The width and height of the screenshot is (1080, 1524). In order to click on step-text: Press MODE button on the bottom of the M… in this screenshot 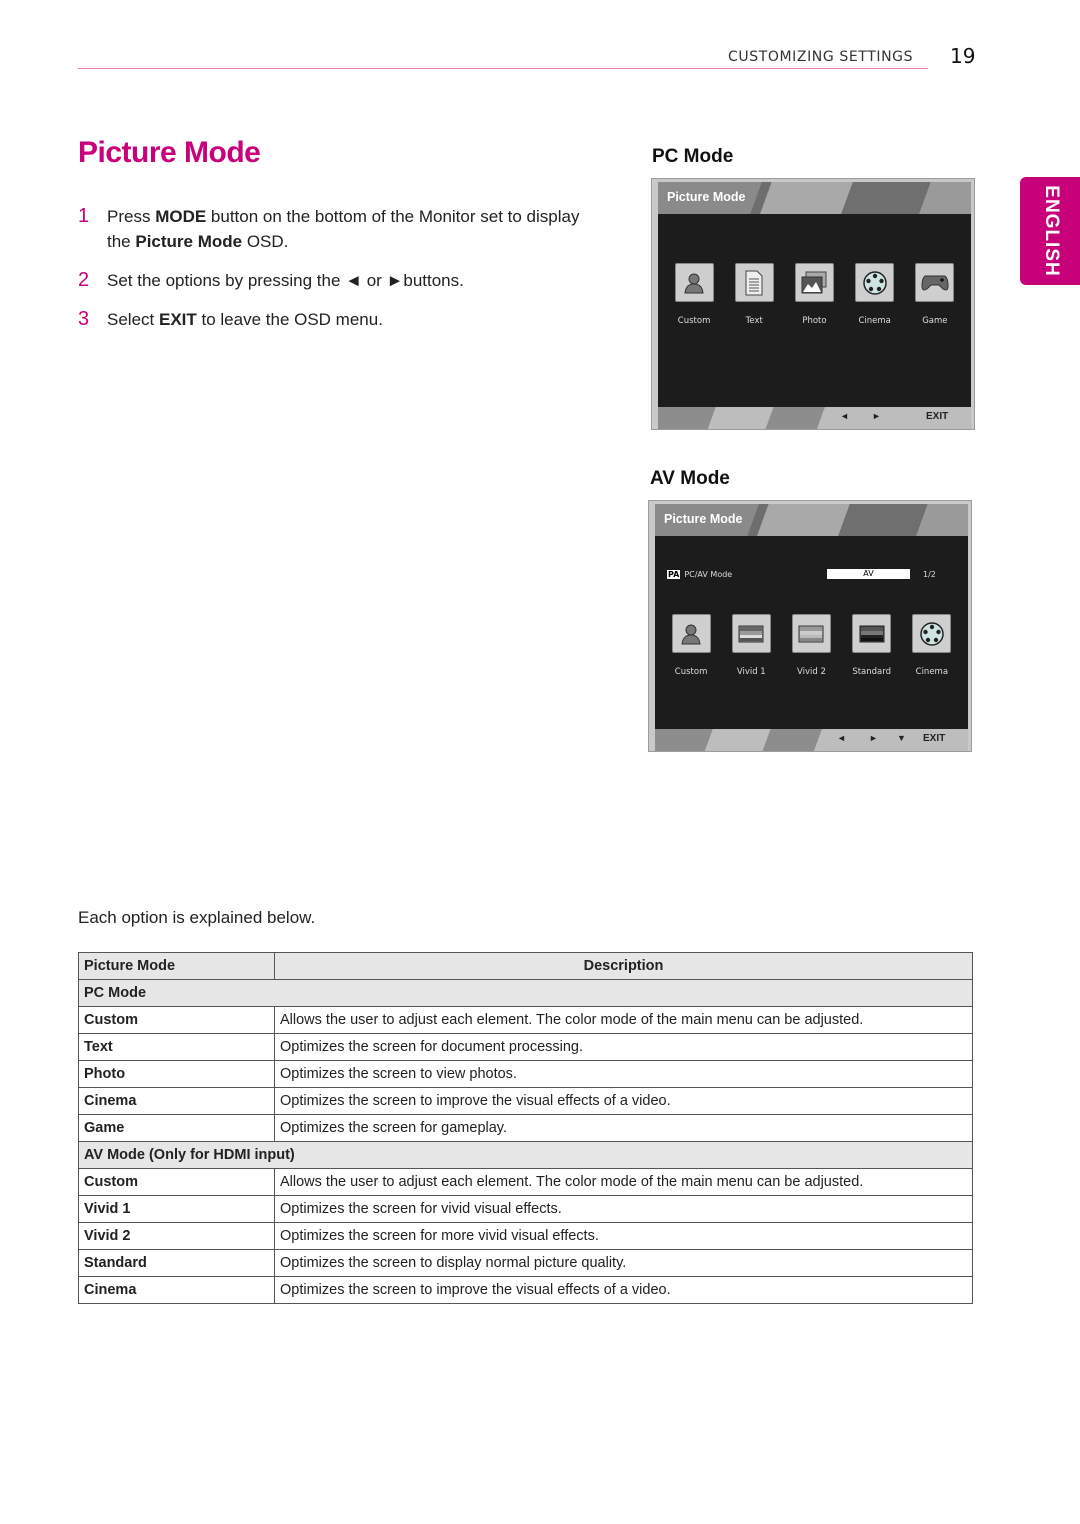, I will do `click(352, 229)`.